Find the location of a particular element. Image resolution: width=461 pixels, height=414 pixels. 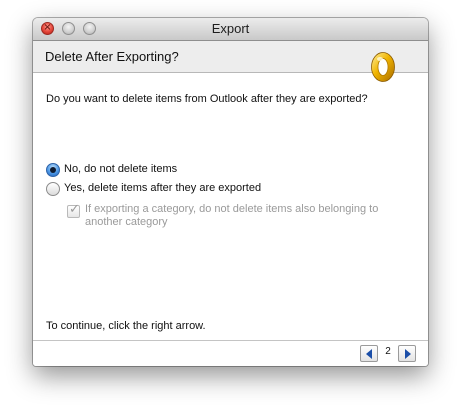

continue-instruction: To continue, click the right arrow. is located at coordinates (126, 326).